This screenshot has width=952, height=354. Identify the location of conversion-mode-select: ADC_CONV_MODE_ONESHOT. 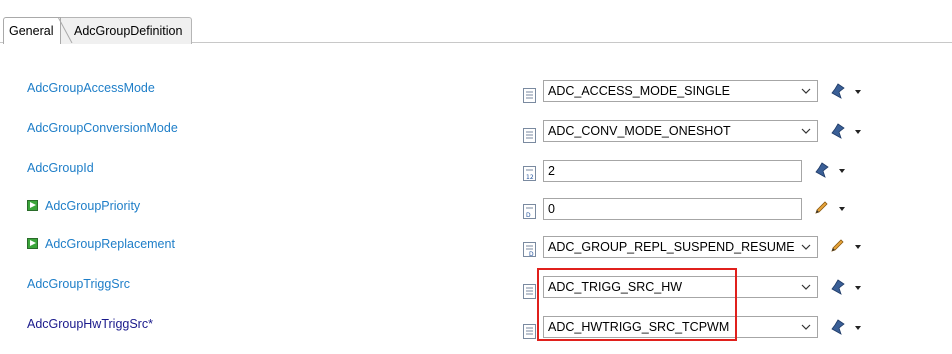
(680, 131).